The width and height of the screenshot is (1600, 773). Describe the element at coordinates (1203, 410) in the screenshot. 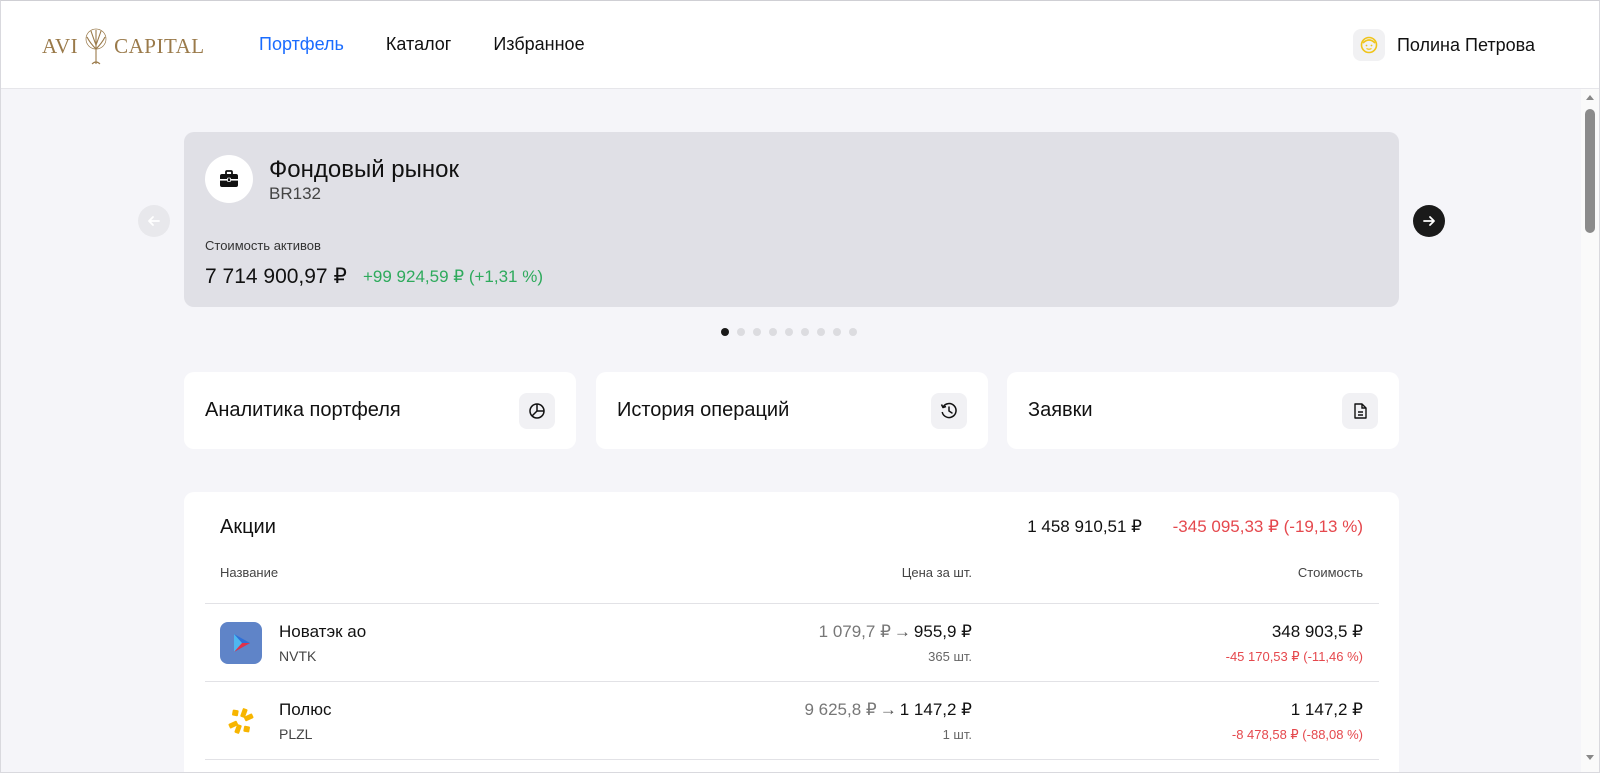

I see `orders-card: Заявки` at that location.